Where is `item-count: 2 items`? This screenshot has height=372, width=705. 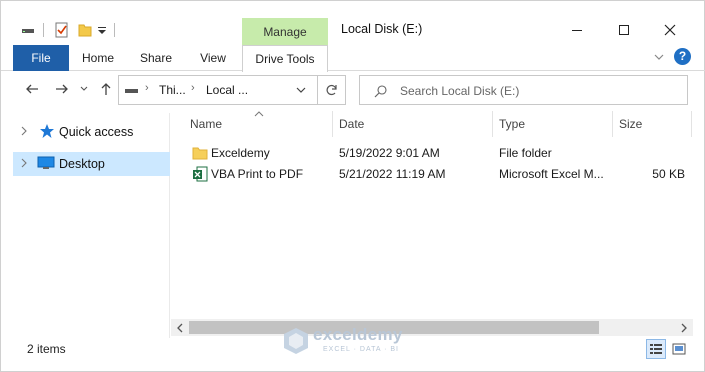 item-count: 2 items is located at coordinates (46, 349).